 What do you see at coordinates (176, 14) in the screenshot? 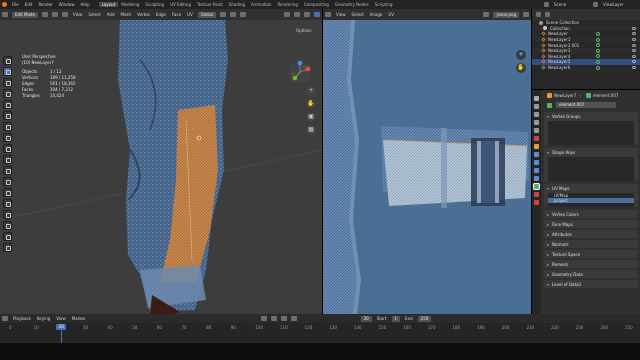
I see `menu-face: Face` at bounding box center [176, 14].